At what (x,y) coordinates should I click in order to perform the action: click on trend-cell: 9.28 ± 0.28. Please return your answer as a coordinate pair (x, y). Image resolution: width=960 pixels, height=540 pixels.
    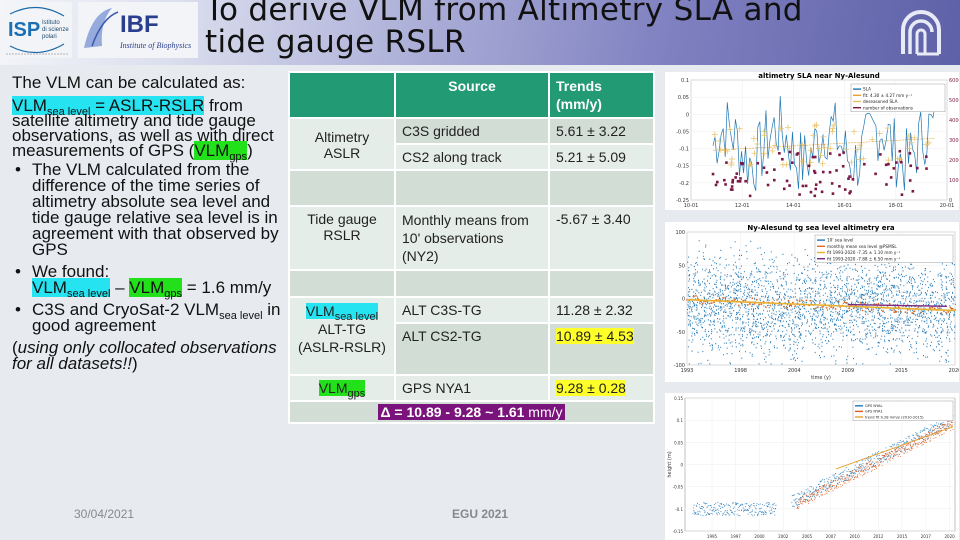
    Looking at the image, I should click on (601, 388).